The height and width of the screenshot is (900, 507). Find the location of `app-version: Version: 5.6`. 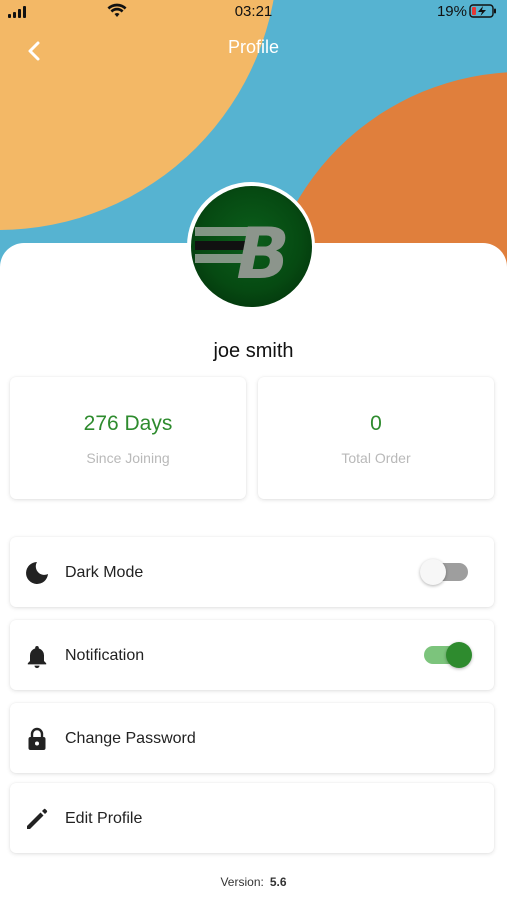

app-version: Version: 5.6 is located at coordinates (253, 882).